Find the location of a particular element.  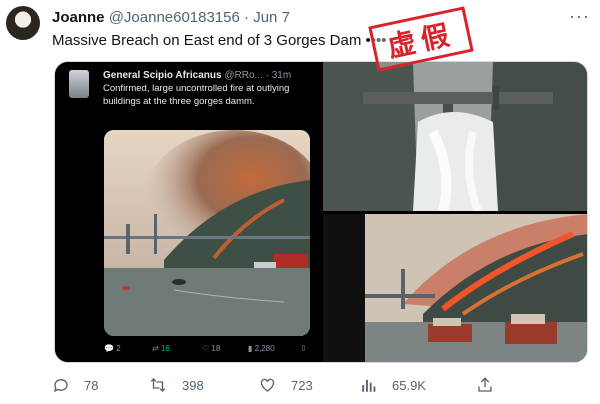

quoted-view-count: 2,280 is located at coordinates (264, 348).